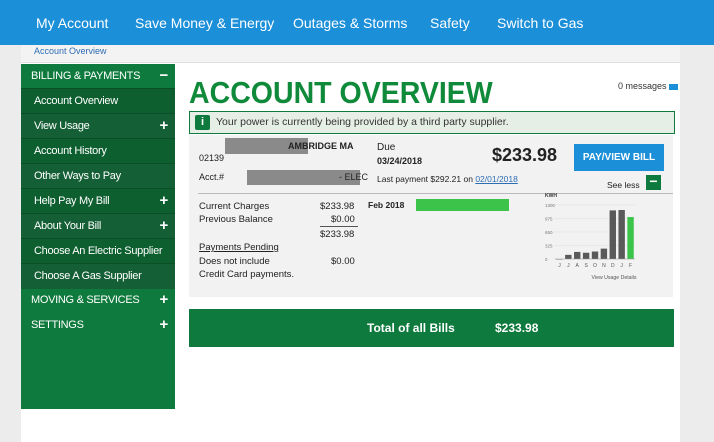  What do you see at coordinates (350, 23) in the screenshot?
I see `nav-outages-storms: Outages & Storms` at bounding box center [350, 23].